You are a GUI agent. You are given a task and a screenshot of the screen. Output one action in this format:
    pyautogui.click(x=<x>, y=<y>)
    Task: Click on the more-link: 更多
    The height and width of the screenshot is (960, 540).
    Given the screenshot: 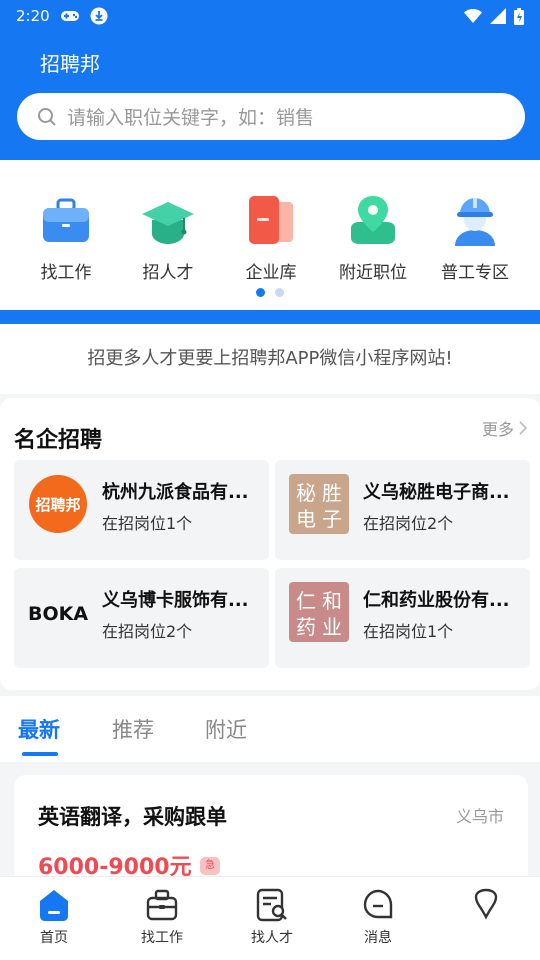 What is the action you would take?
    pyautogui.click(x=505, y=428)
    